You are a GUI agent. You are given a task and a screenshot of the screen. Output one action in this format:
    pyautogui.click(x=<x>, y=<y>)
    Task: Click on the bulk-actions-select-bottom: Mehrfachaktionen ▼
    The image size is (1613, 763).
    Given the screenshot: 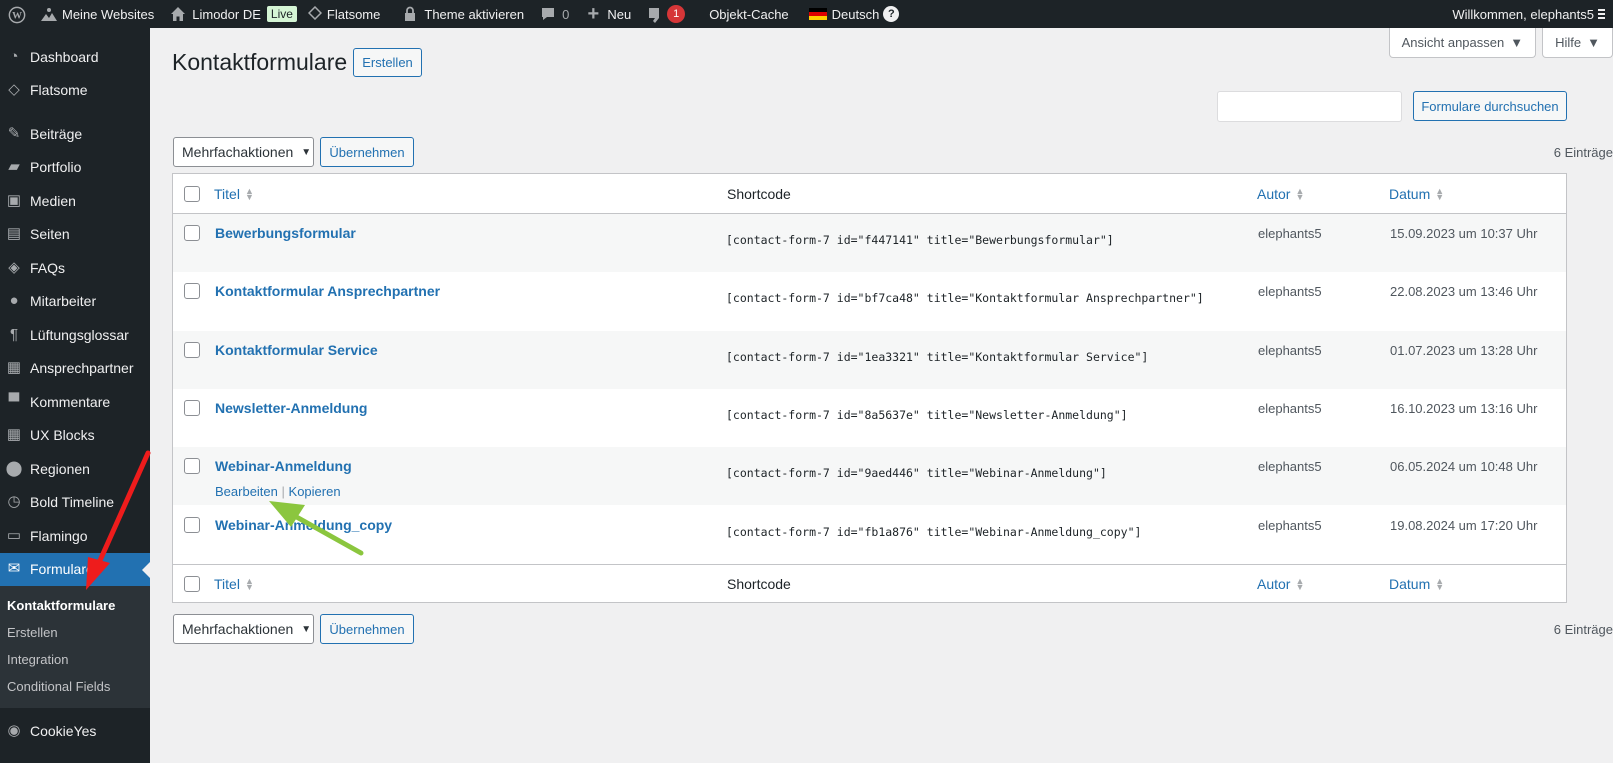 What is the action you would take?
    pyautogui.click(x=243, y=629)
    